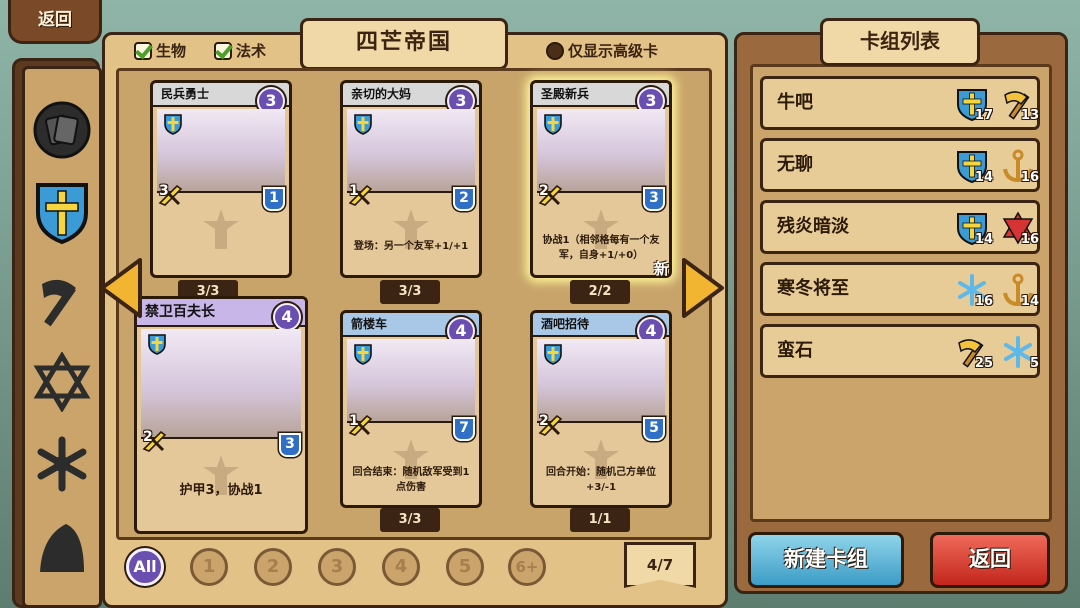 This screenshot has height=608, width=1080. Describe the element at coordinates (62, 130) in the screenshot. I see `category-card-back-icon` at that location.